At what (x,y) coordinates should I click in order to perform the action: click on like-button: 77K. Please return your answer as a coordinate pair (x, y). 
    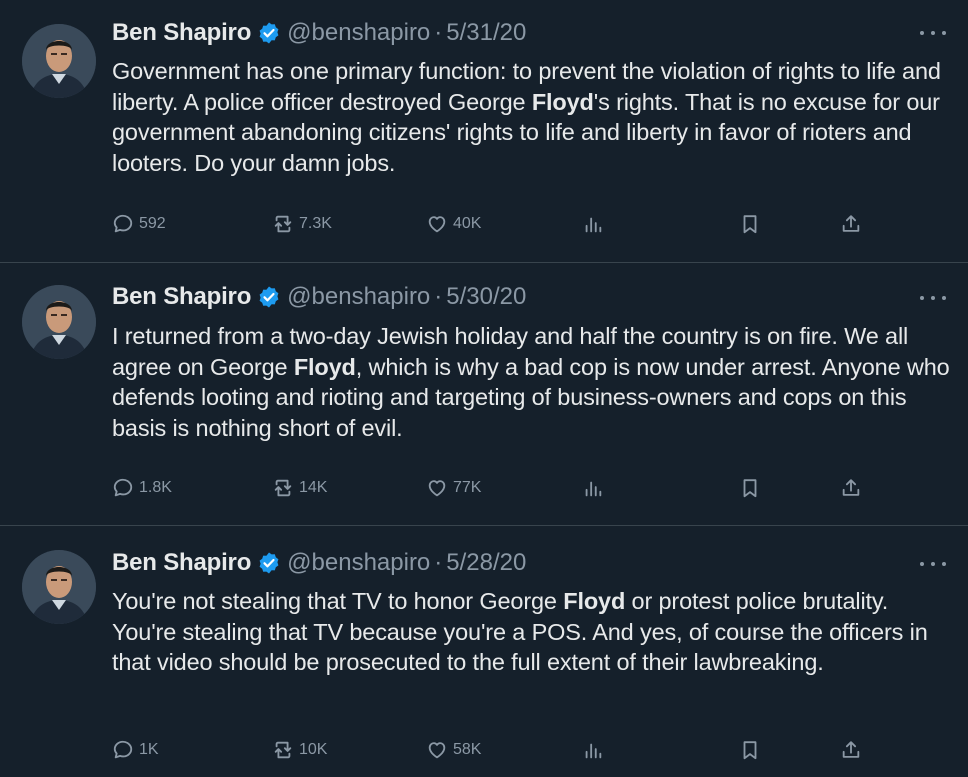
    Looking at the image, I should click on (453, 488).